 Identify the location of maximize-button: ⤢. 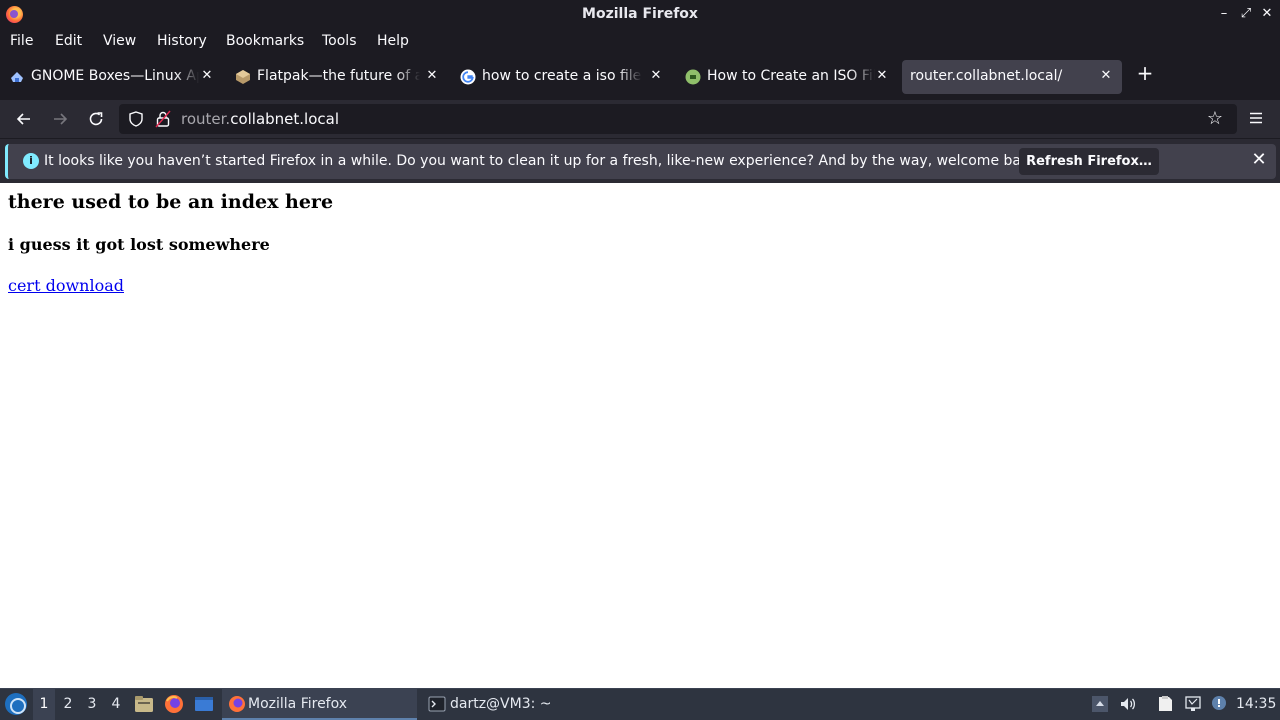
(1246, 14).